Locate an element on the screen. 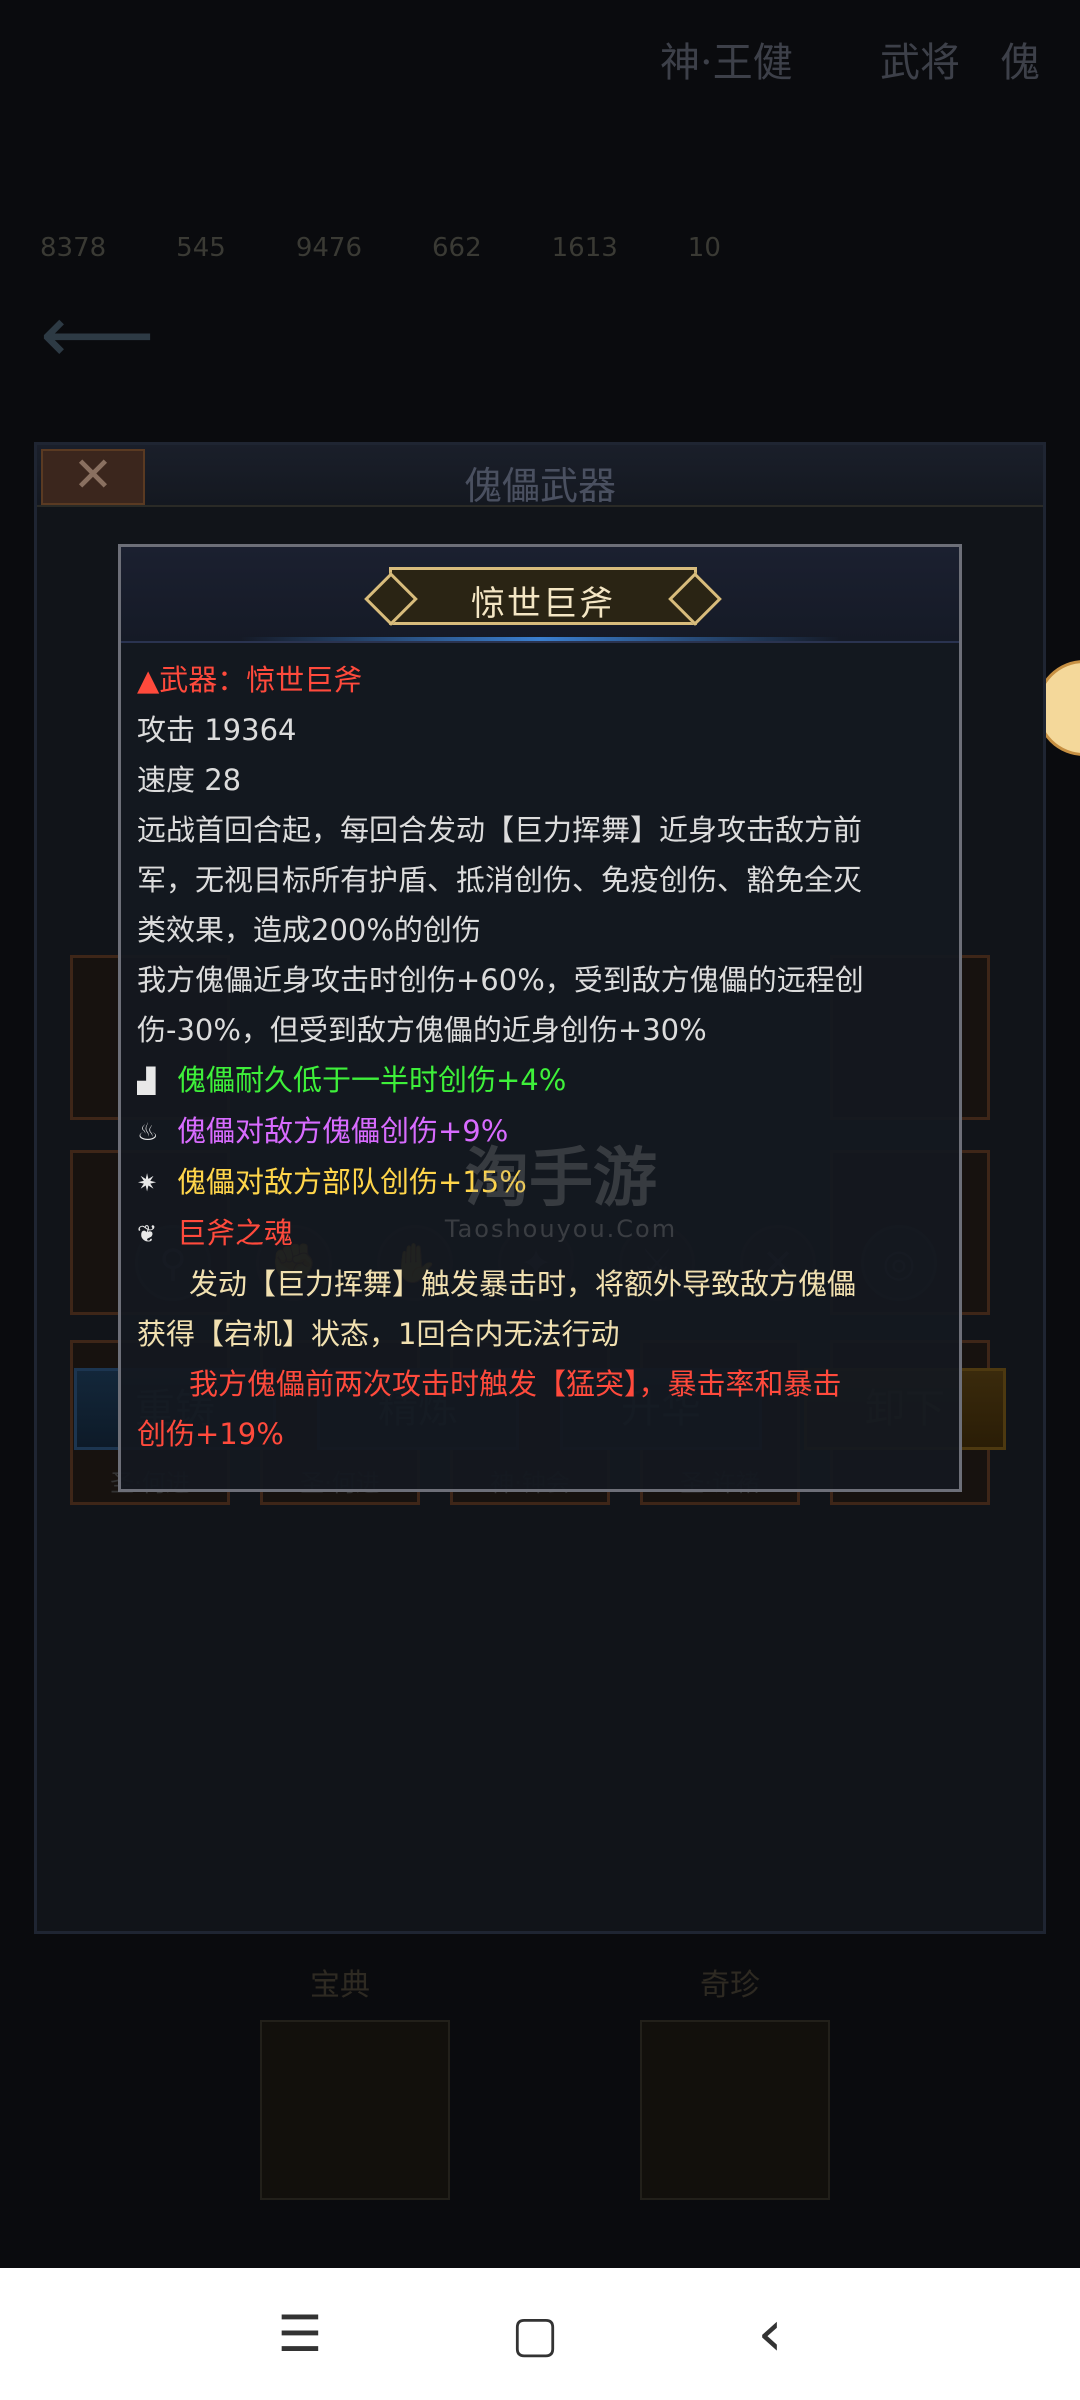  watermark-cn: 淘手游 is located at coordinates (561, 1179).